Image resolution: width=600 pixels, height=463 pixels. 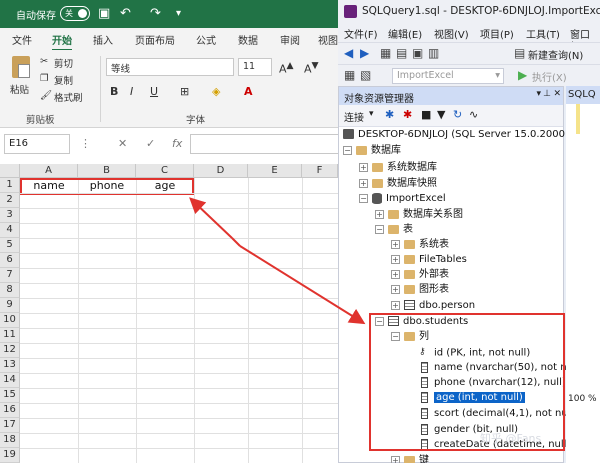 I want to click on tab-file: 文件, so click(x=22, y=39).